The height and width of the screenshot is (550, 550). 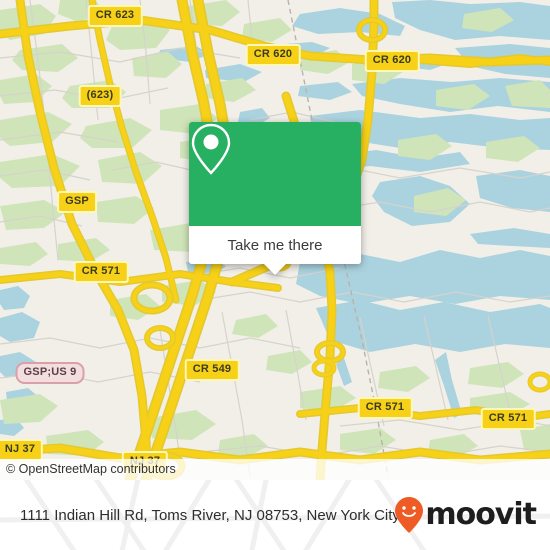 I want to click on road-shield-gsp: GSP, so click(x=77, y=202).